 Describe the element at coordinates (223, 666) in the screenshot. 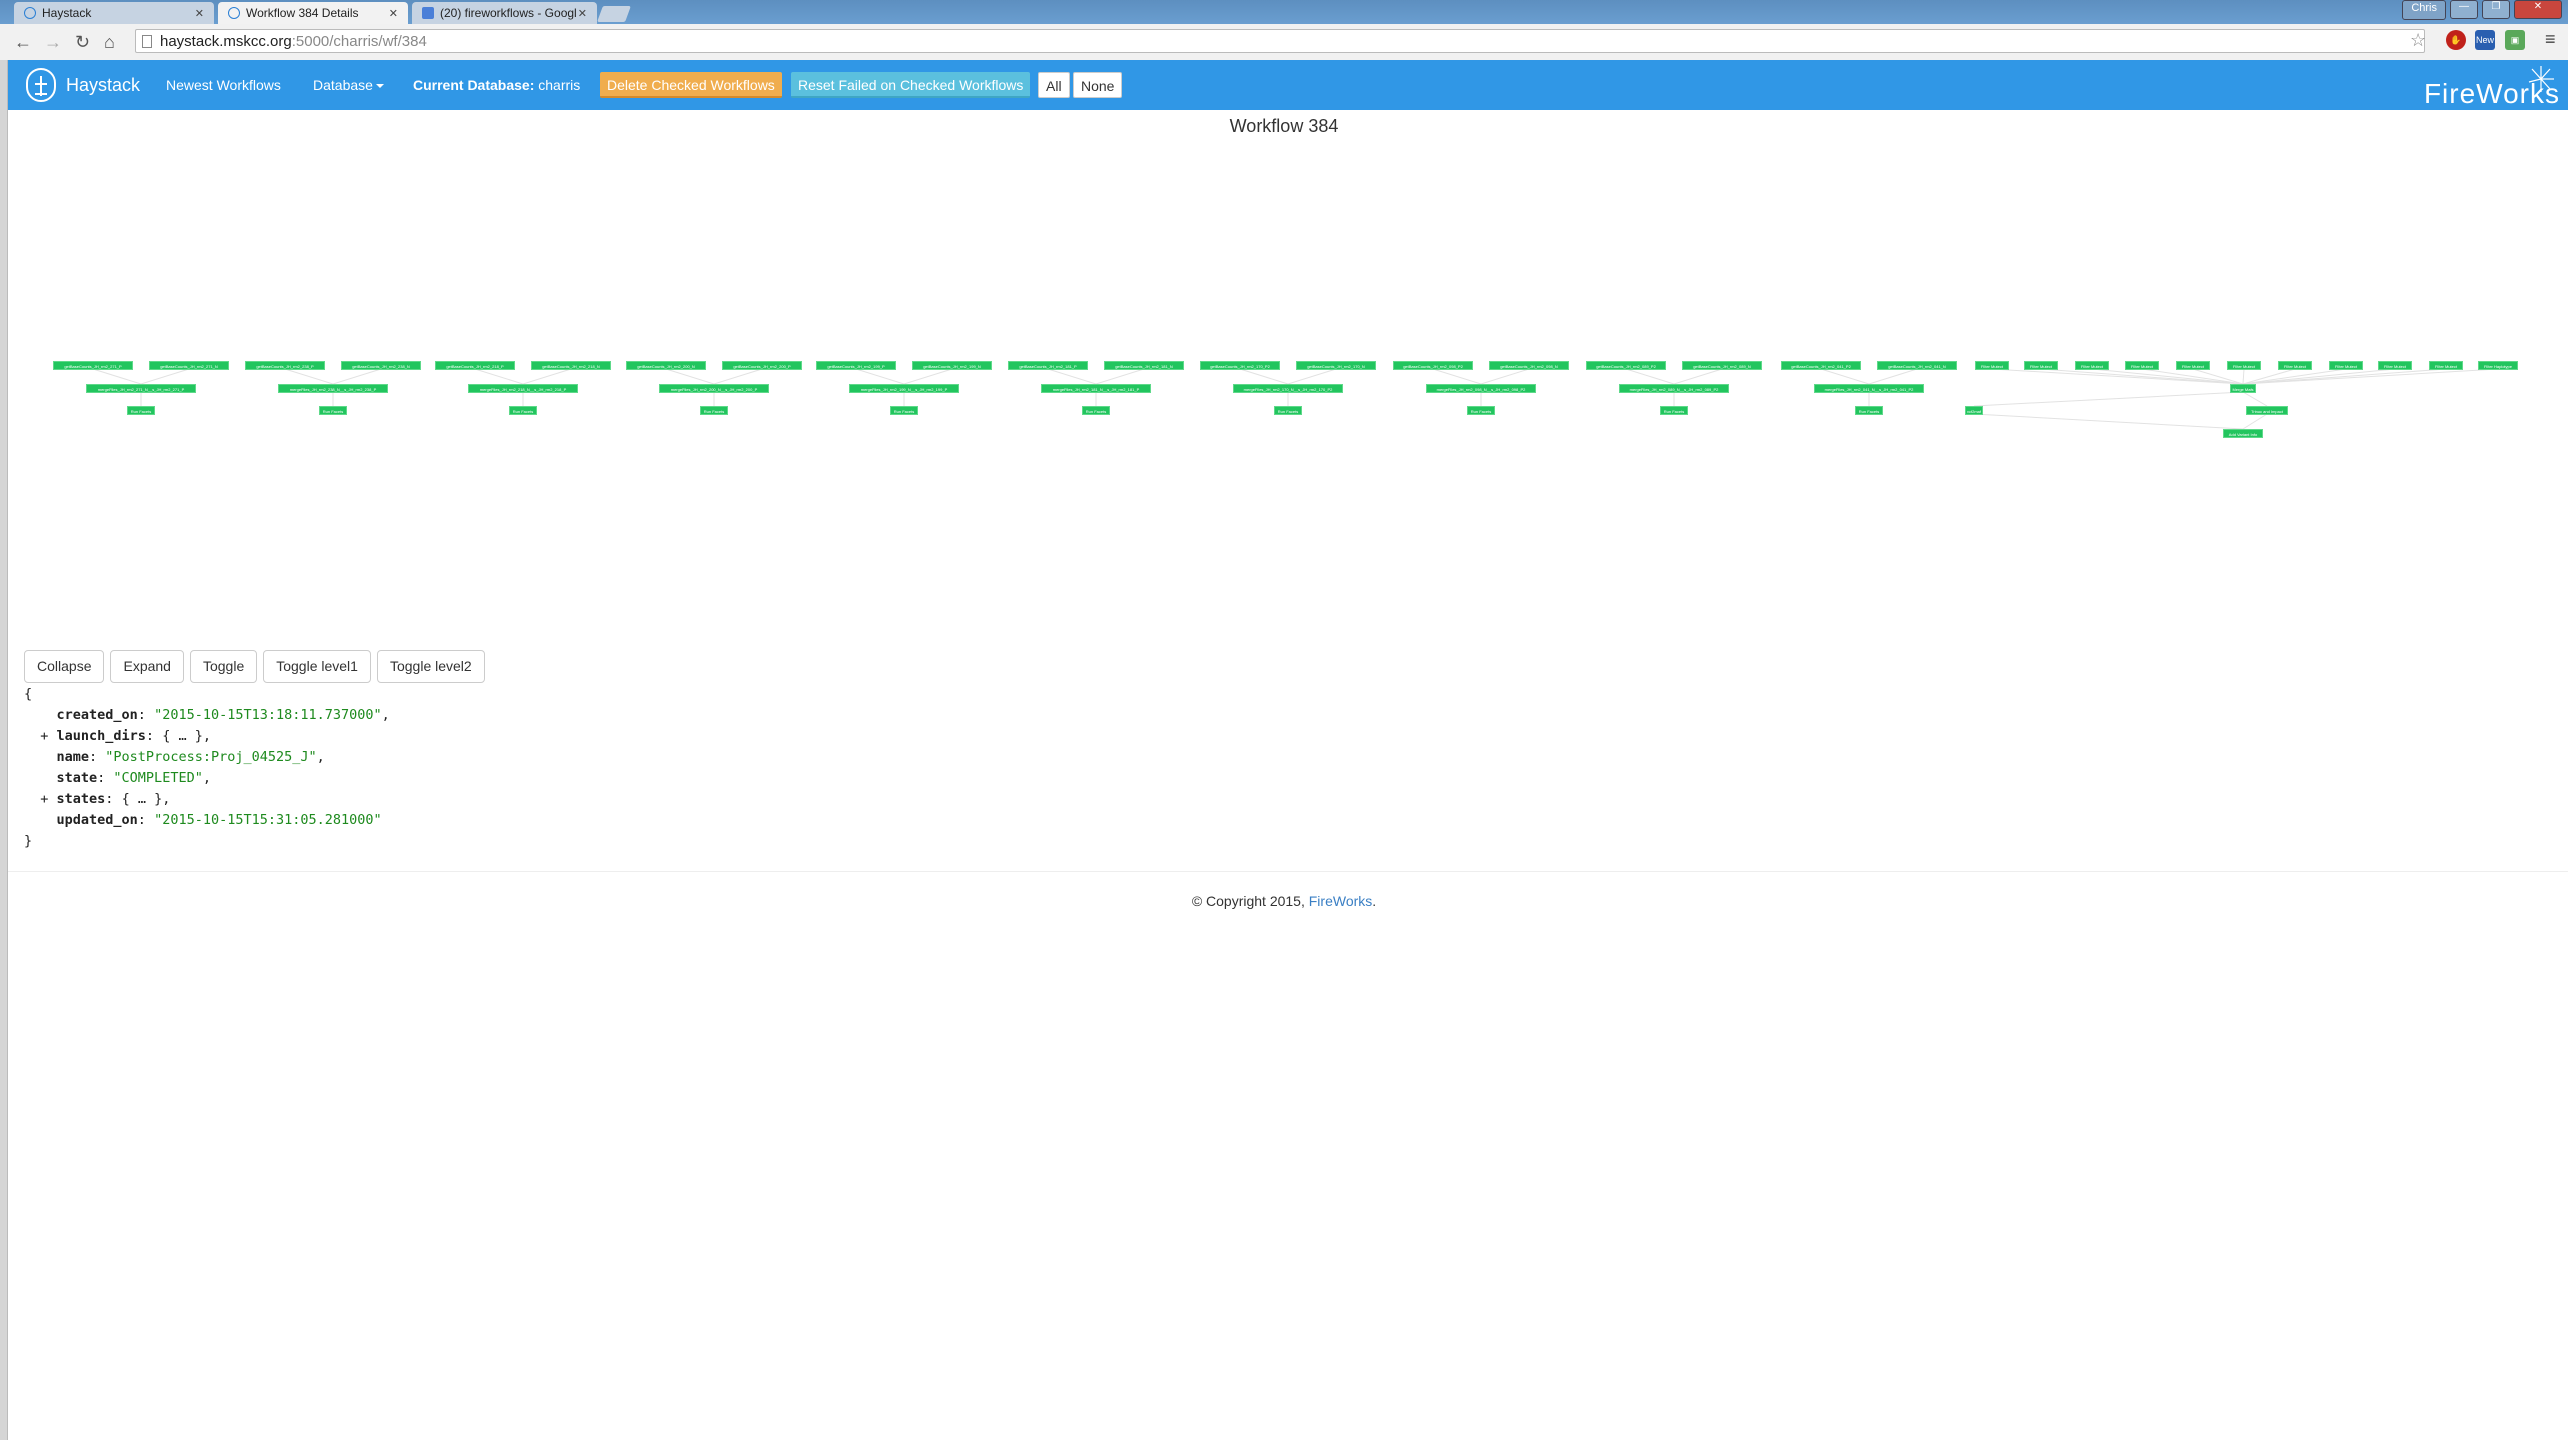

I see `toggle-button: Toggle` at that location.